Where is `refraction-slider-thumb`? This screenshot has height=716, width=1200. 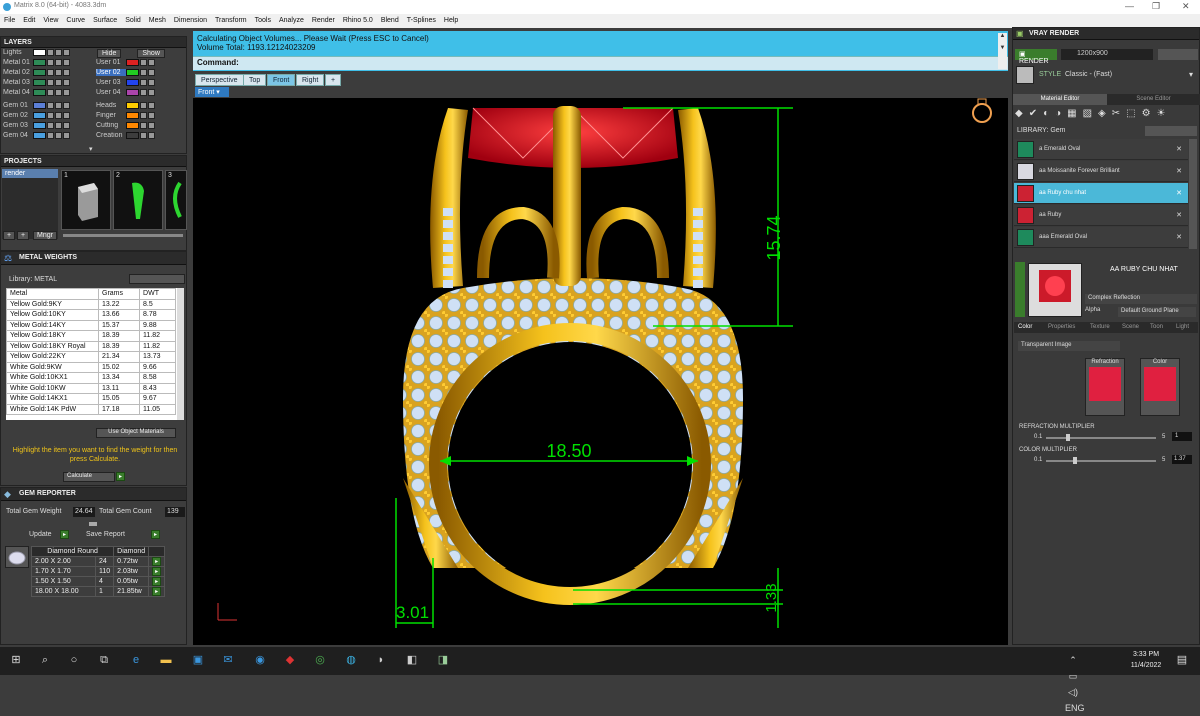
refraction-slider-thumb is located at coordinates (1068, 437).